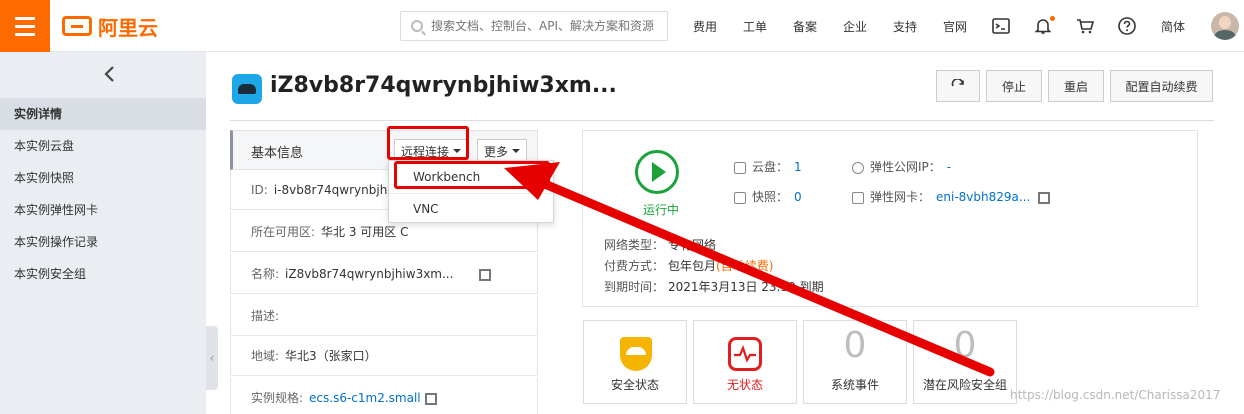  Describe the element at coordinates (1115, 395) in the screenshot. I see `watermark-text: https://blog.csdn.net/Charissa2017` at that location.